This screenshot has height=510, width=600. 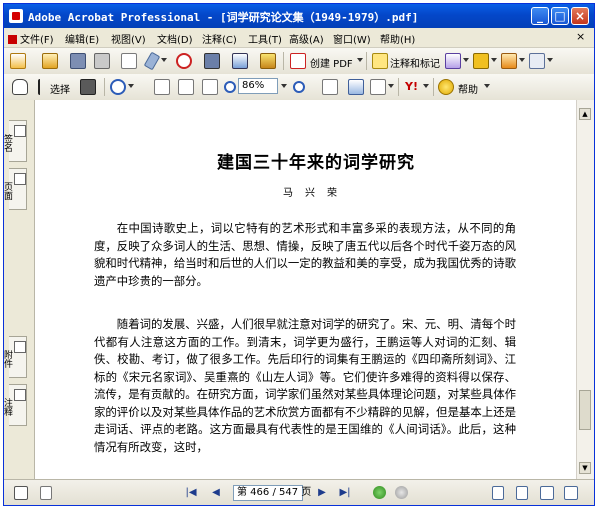 I want to click on document-title: 建国三十年来的词学研究, so click(x=316, y=163).